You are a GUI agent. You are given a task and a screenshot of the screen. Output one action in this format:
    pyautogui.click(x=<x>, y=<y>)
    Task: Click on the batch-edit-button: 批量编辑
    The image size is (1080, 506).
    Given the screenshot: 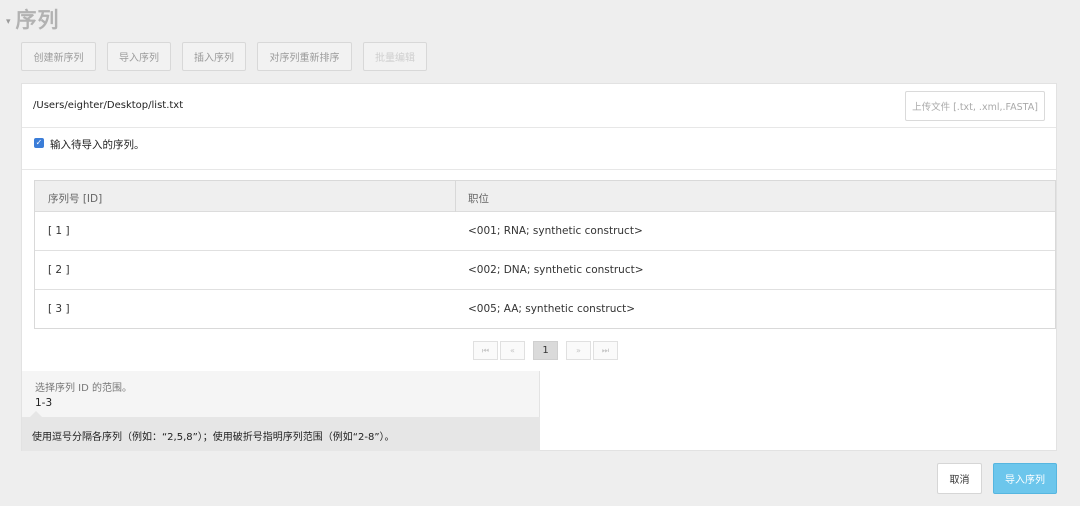 What is the action you would take?
    pyautogui.click(x=395, y=56)
    